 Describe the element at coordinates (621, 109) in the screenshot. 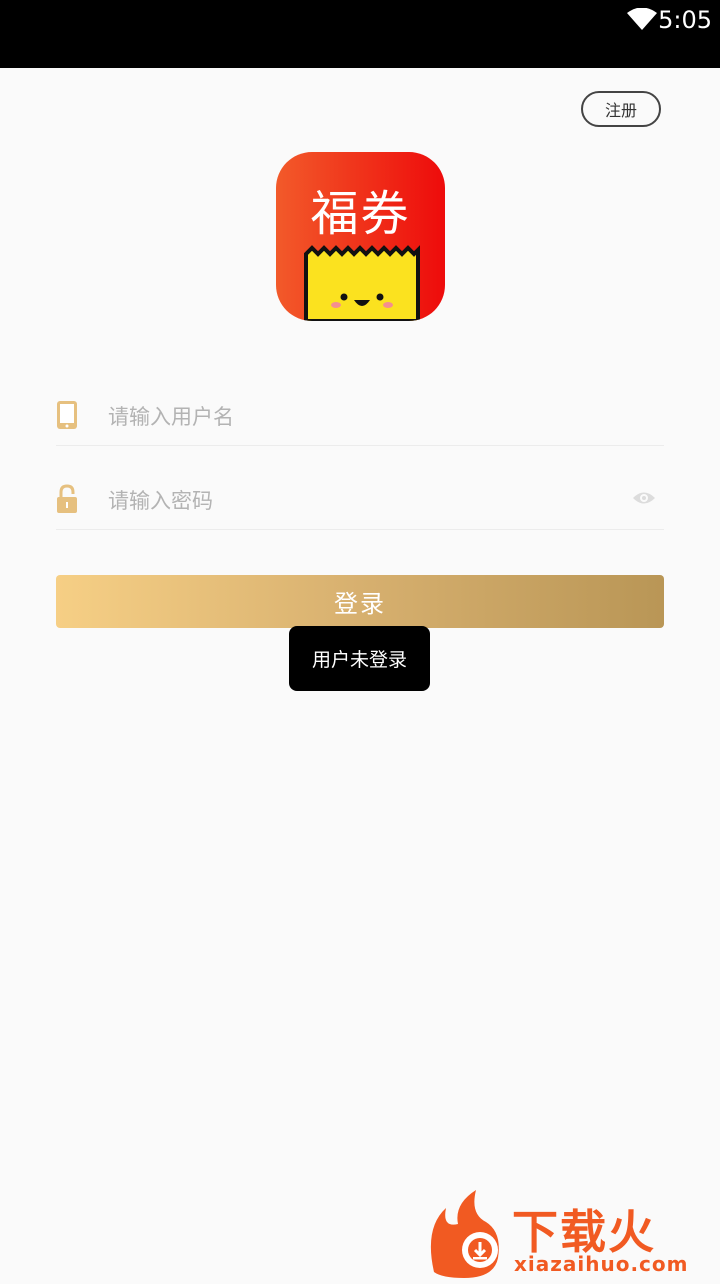

I see `register-button: 注册` at that location.